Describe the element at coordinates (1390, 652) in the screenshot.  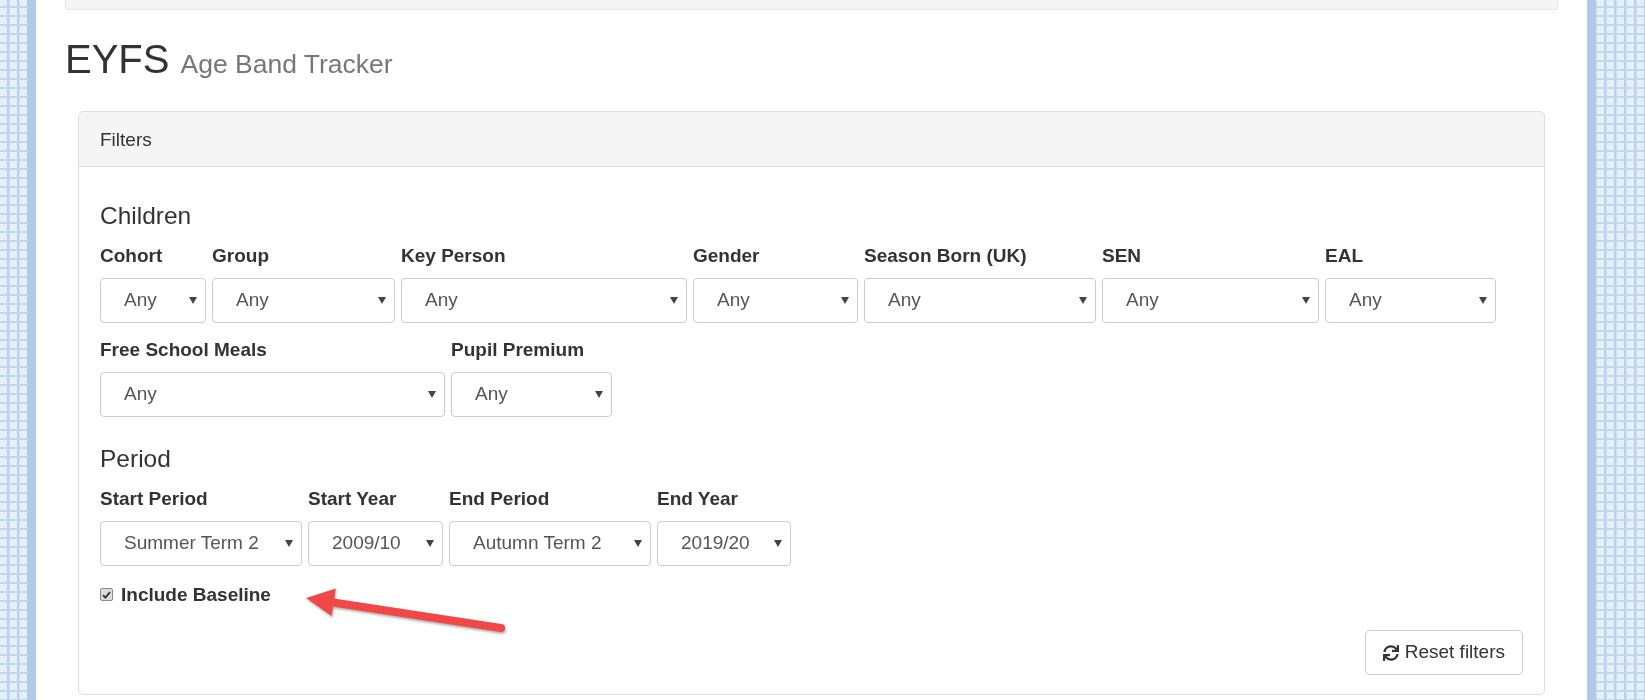
I see `refresh-icon` at that location.